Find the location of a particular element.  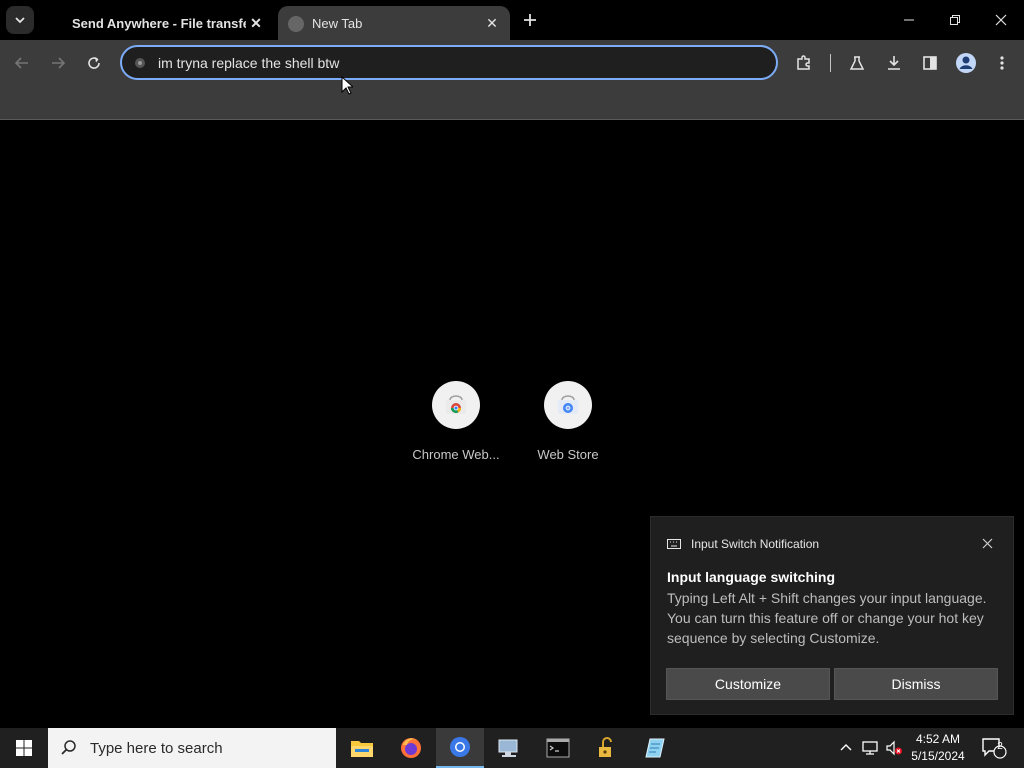

forward-button is located at coordinates (58, 63).